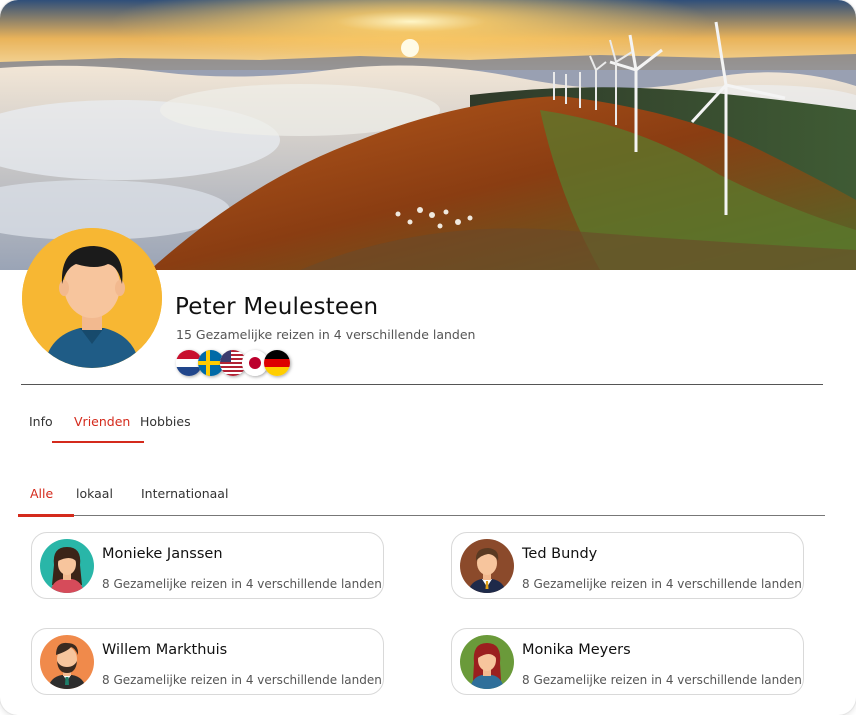 The width and height of the screenshot is (856, 715). I want to click on subtab-alle: Alle, so click(41, 493).